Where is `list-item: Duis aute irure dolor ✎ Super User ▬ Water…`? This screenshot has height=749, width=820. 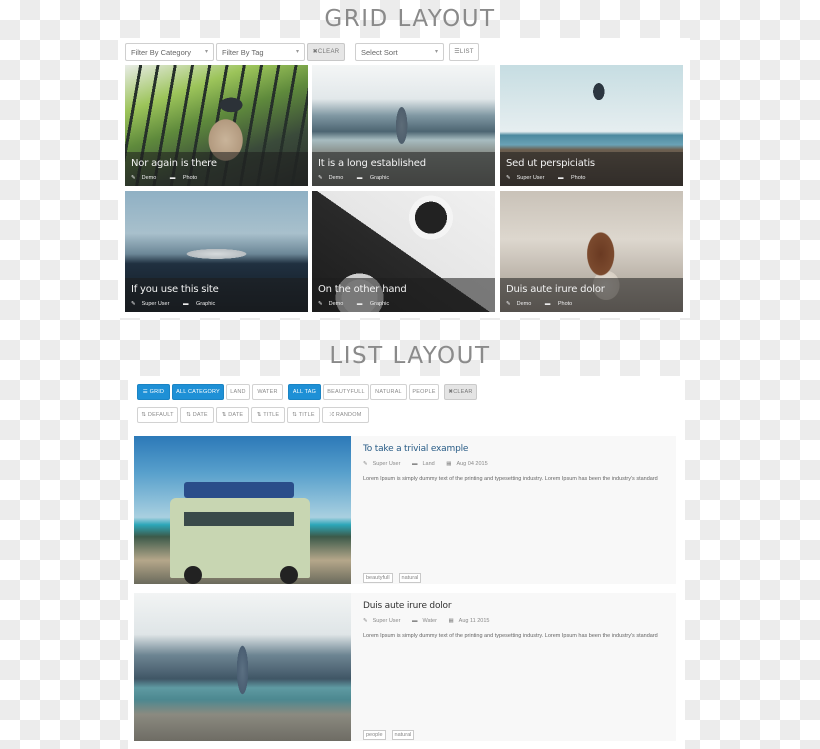
list-item: Duis aute irure dolor ✎ Super User ▬ Water… is located at coordinates (405, 667).